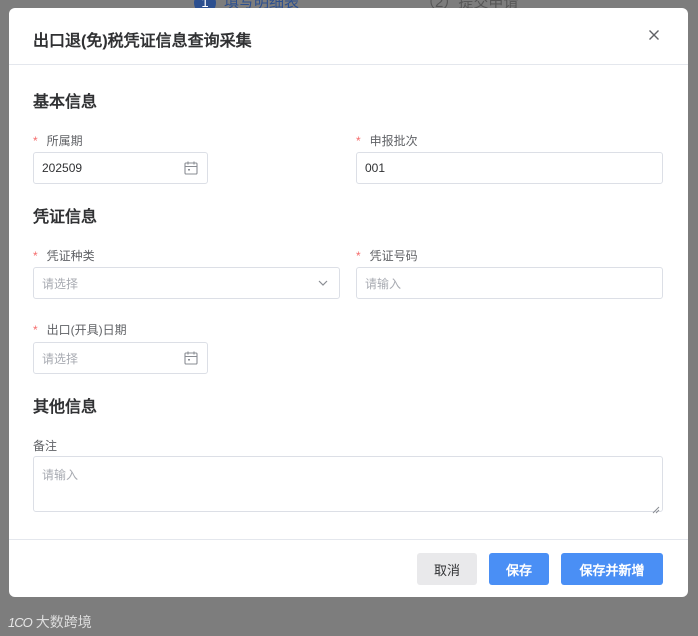 The width and height of the screenshot is (698, 636). I want to click on cancel-button: 取消, so click(447, 569).